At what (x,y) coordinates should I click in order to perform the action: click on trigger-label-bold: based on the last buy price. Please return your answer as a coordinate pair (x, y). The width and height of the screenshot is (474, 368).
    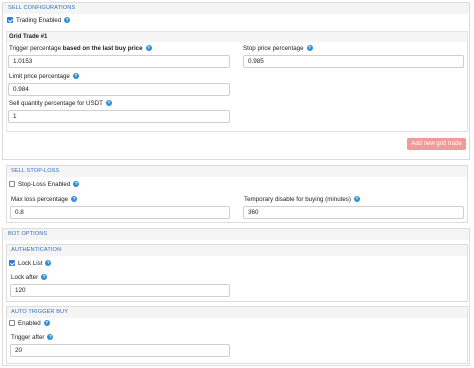
    Looking at the image, I should click on (102, 48).